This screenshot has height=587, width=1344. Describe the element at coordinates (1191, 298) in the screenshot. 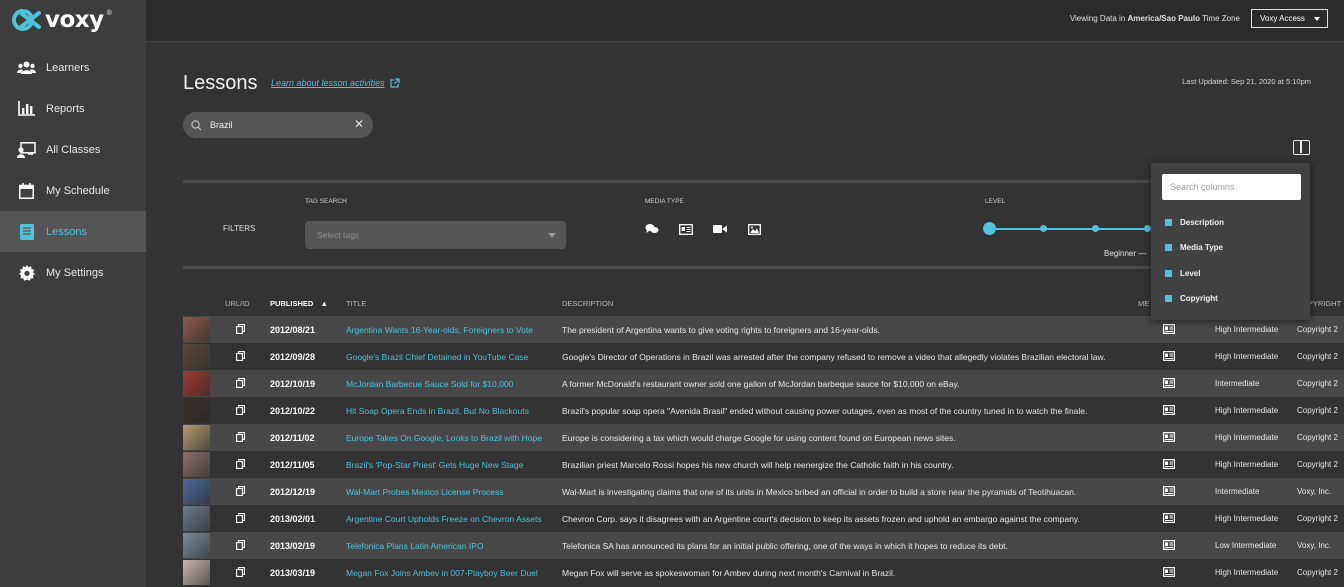

I see `column-option-copyright: Copyright` at that location.